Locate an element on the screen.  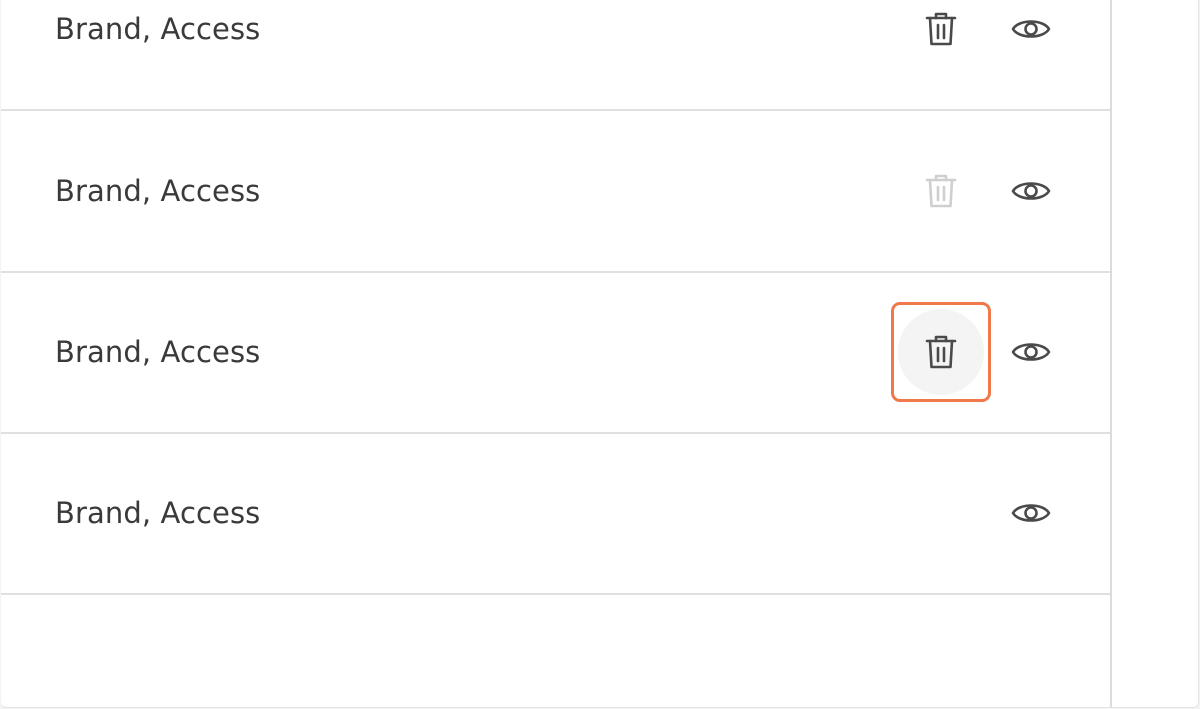
side-panel is located at coordinates (1155, 353).